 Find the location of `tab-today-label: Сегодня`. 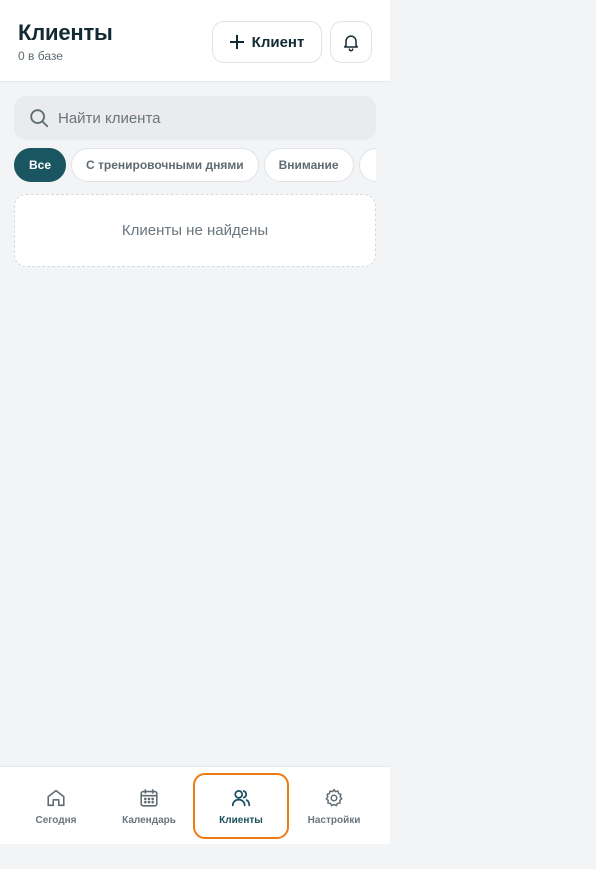

tab-today-label: Сегодня is located at coordinates (56, 820).